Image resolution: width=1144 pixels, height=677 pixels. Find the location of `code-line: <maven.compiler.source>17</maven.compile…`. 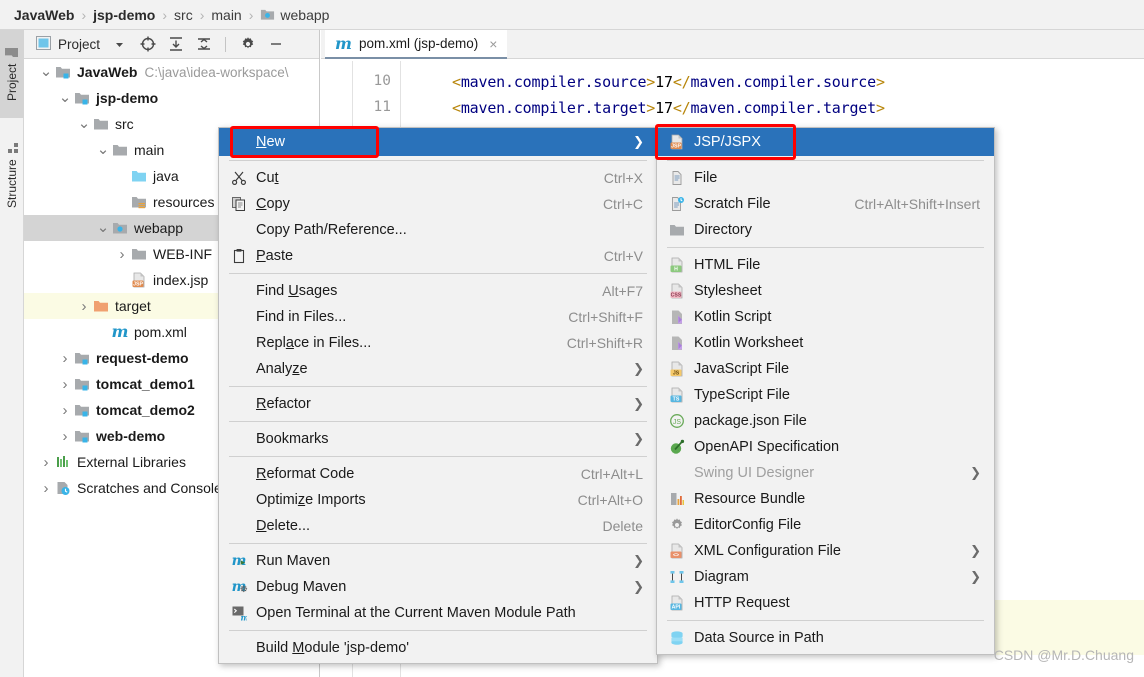

code-line: <maven.compiler.source>17</maven.compile… is located at coordinates (668, 82).